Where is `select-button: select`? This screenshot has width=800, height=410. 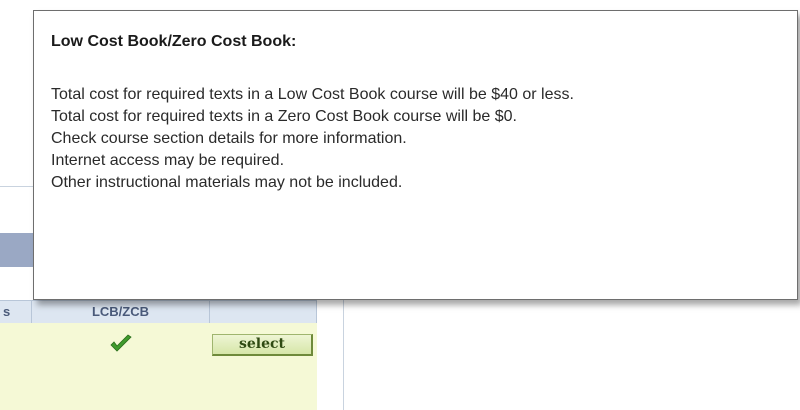 select-button: select is located at coordinates (262, 345).